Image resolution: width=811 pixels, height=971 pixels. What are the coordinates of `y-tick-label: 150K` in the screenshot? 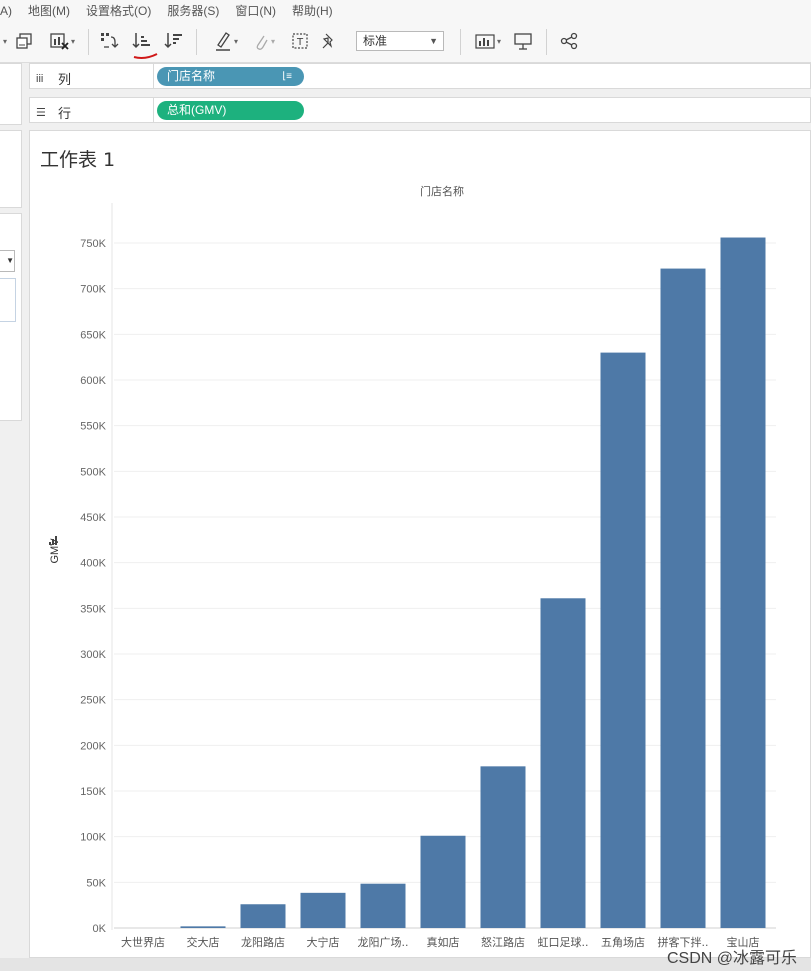 It's located at (93, 792).